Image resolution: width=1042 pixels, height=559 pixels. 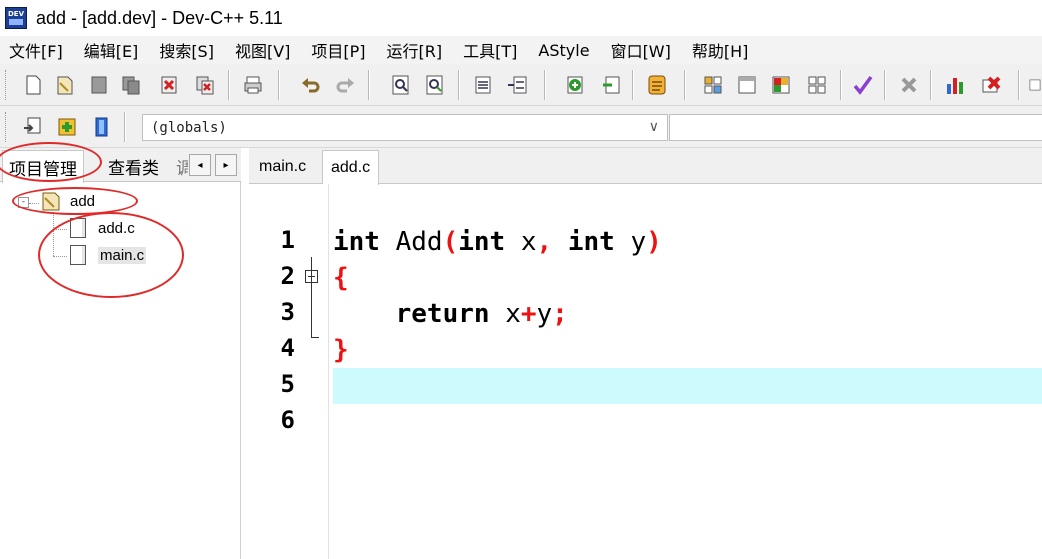 I want to click on remove-from-project-icon, so click(x=611, y=85).